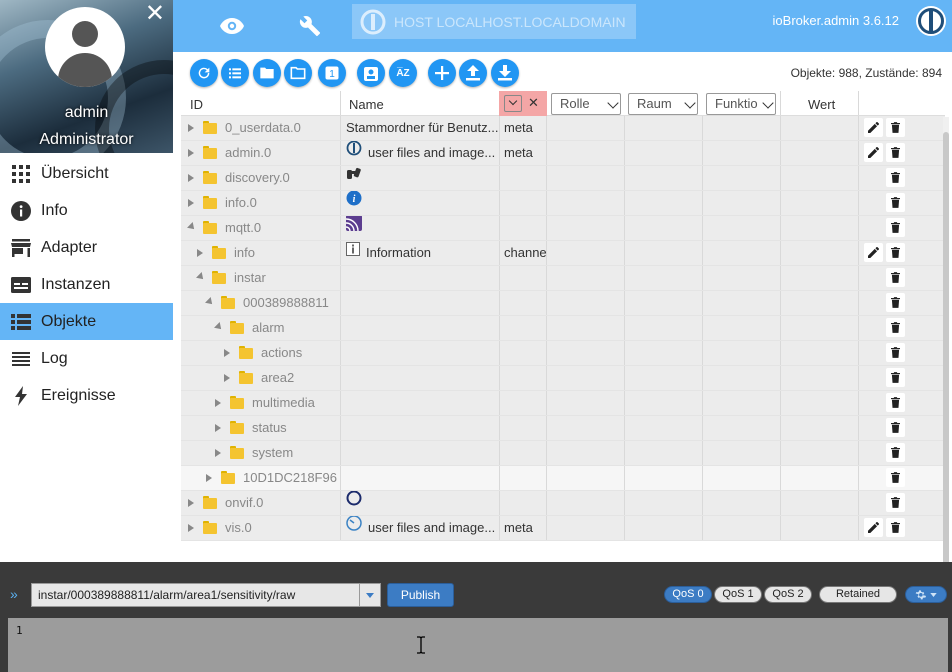 This screenshot has height=672, width=952. Describe the element at coordinates (332, 73) in the screenshot. I see `expand-level-button: 1` at that location.